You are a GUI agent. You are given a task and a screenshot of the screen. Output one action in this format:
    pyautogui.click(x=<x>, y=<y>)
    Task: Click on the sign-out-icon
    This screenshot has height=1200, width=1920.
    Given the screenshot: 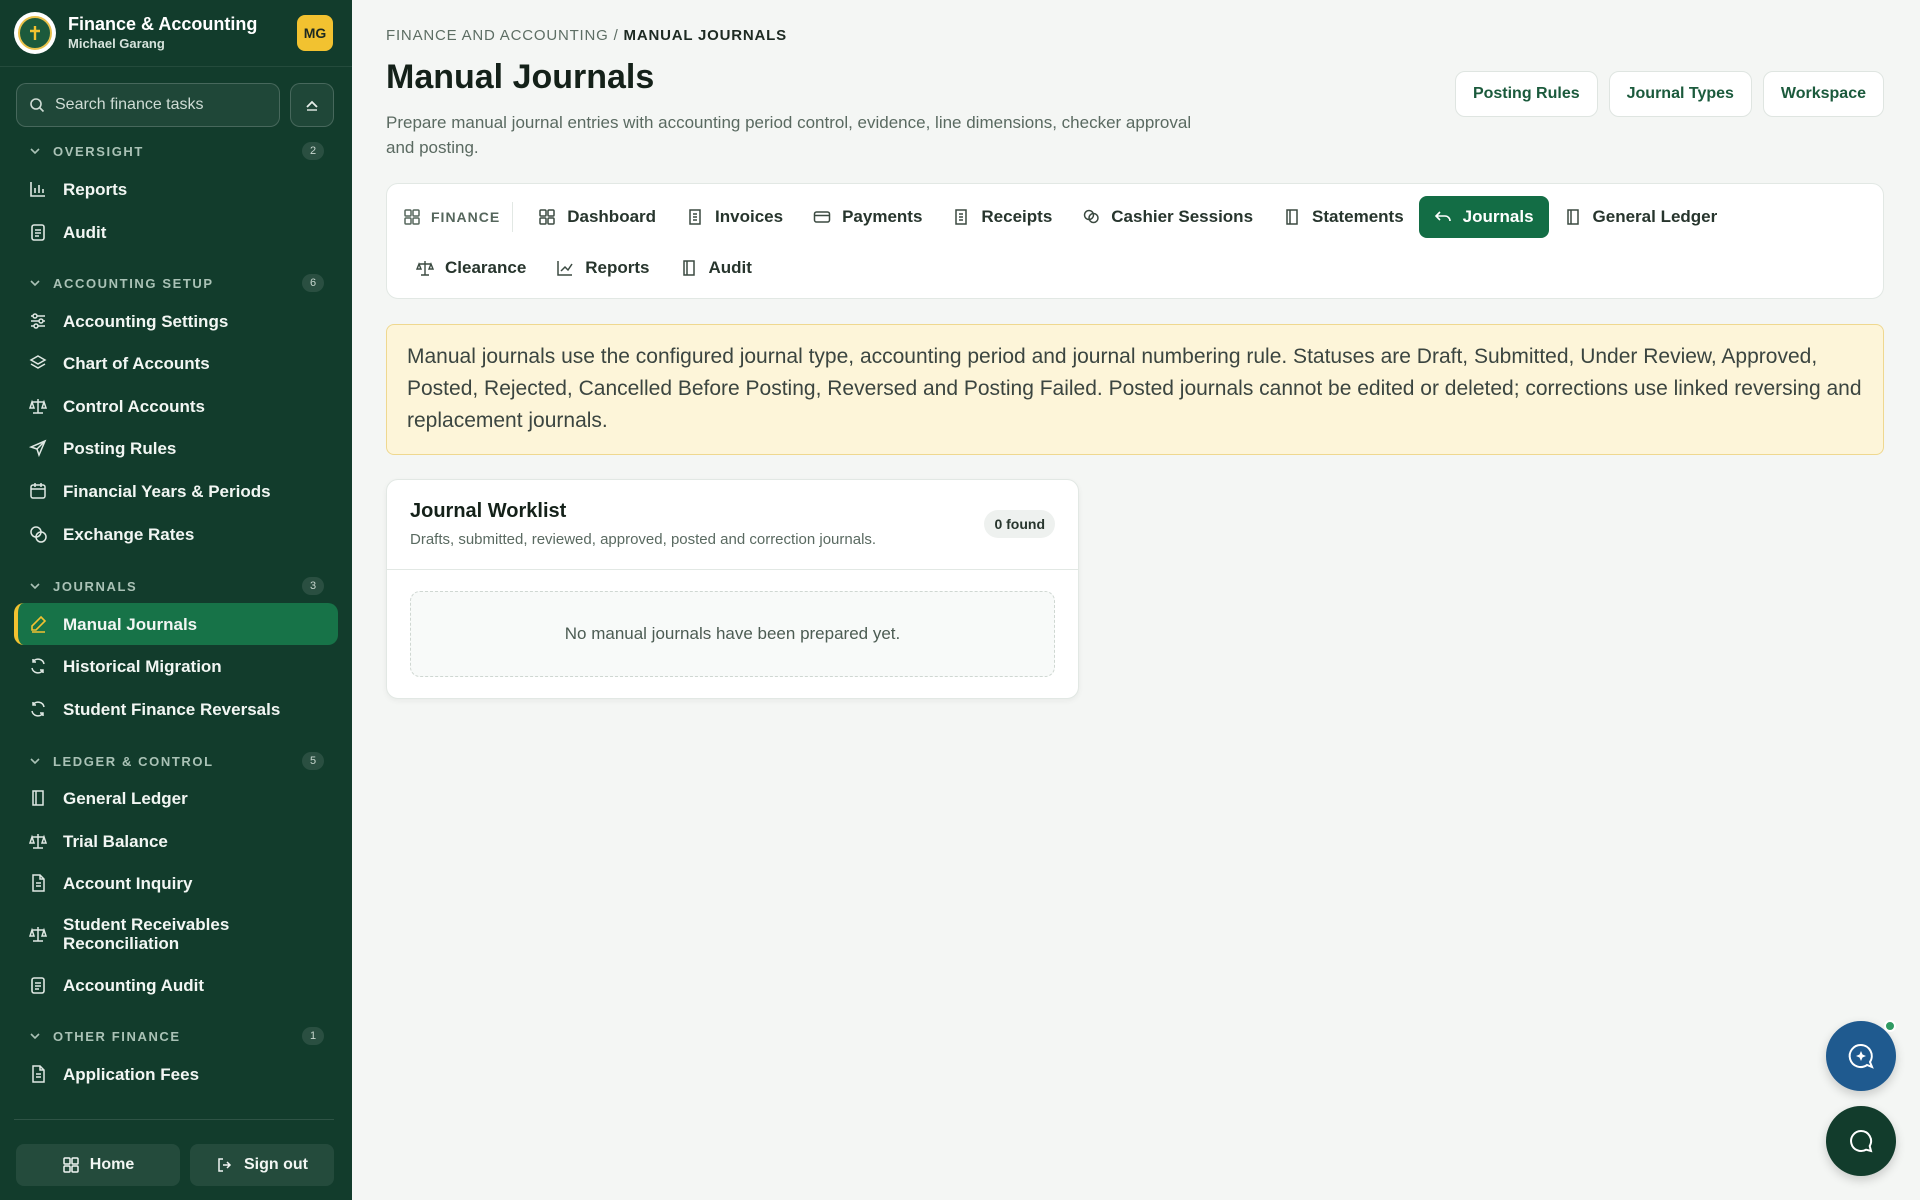 What is the action you would take?
    pyautogui.click(x=225, y=1165)
    